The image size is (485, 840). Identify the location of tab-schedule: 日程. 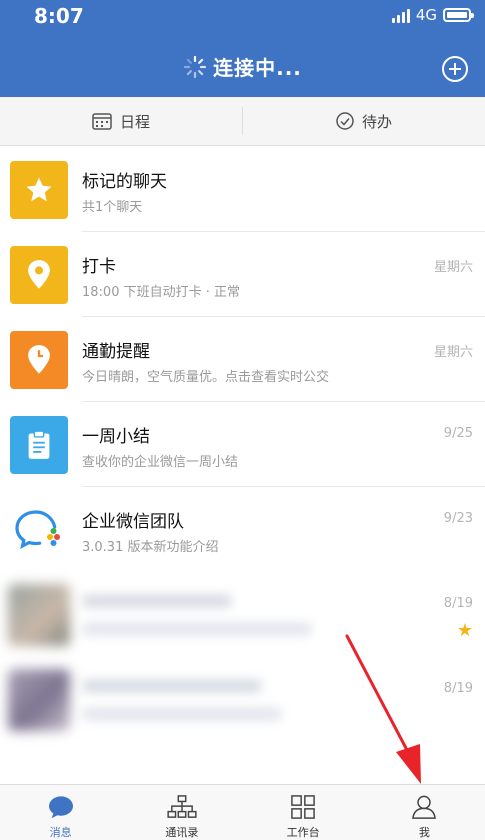
(121, 121).